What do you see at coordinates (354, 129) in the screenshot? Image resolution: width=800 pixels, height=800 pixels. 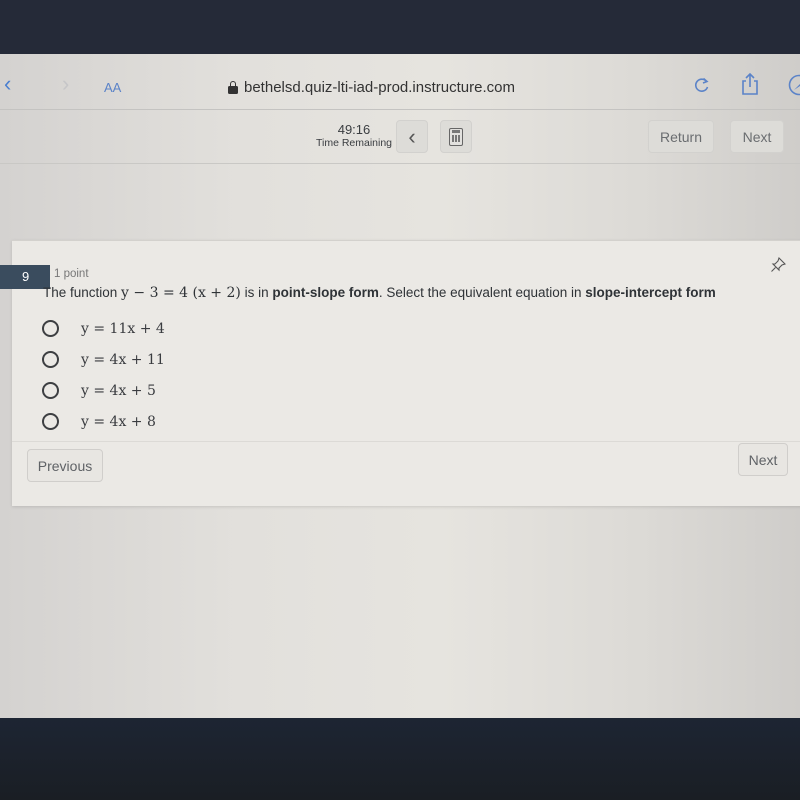 I see `timer-value: 49:16` at bounding box center [354, 129].